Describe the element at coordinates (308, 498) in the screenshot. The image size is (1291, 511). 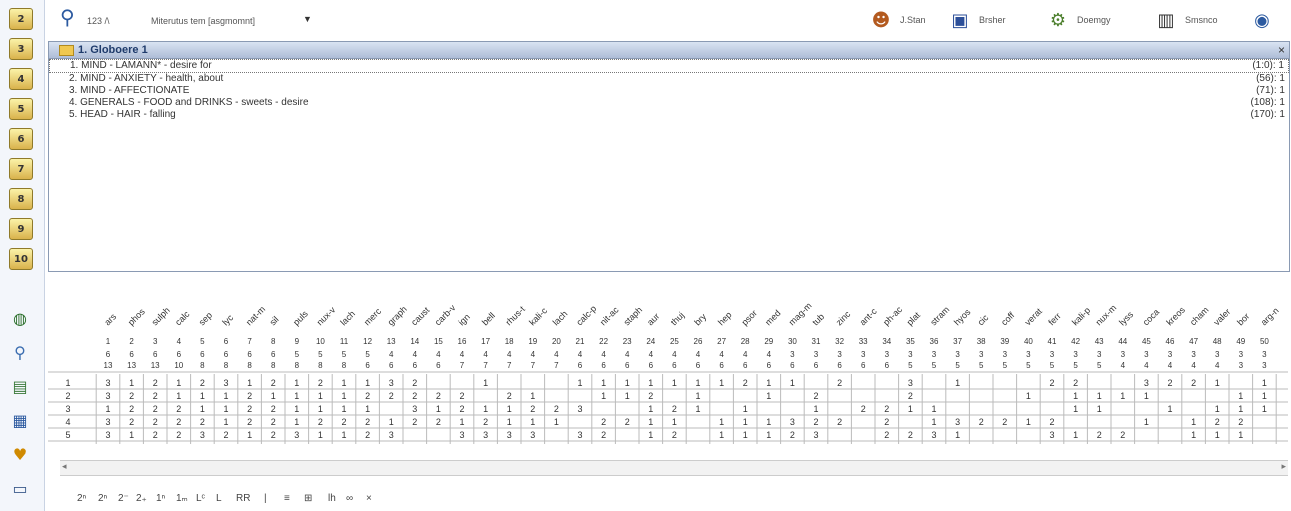
I see `bottom-tool-button: ⊞` at that location.